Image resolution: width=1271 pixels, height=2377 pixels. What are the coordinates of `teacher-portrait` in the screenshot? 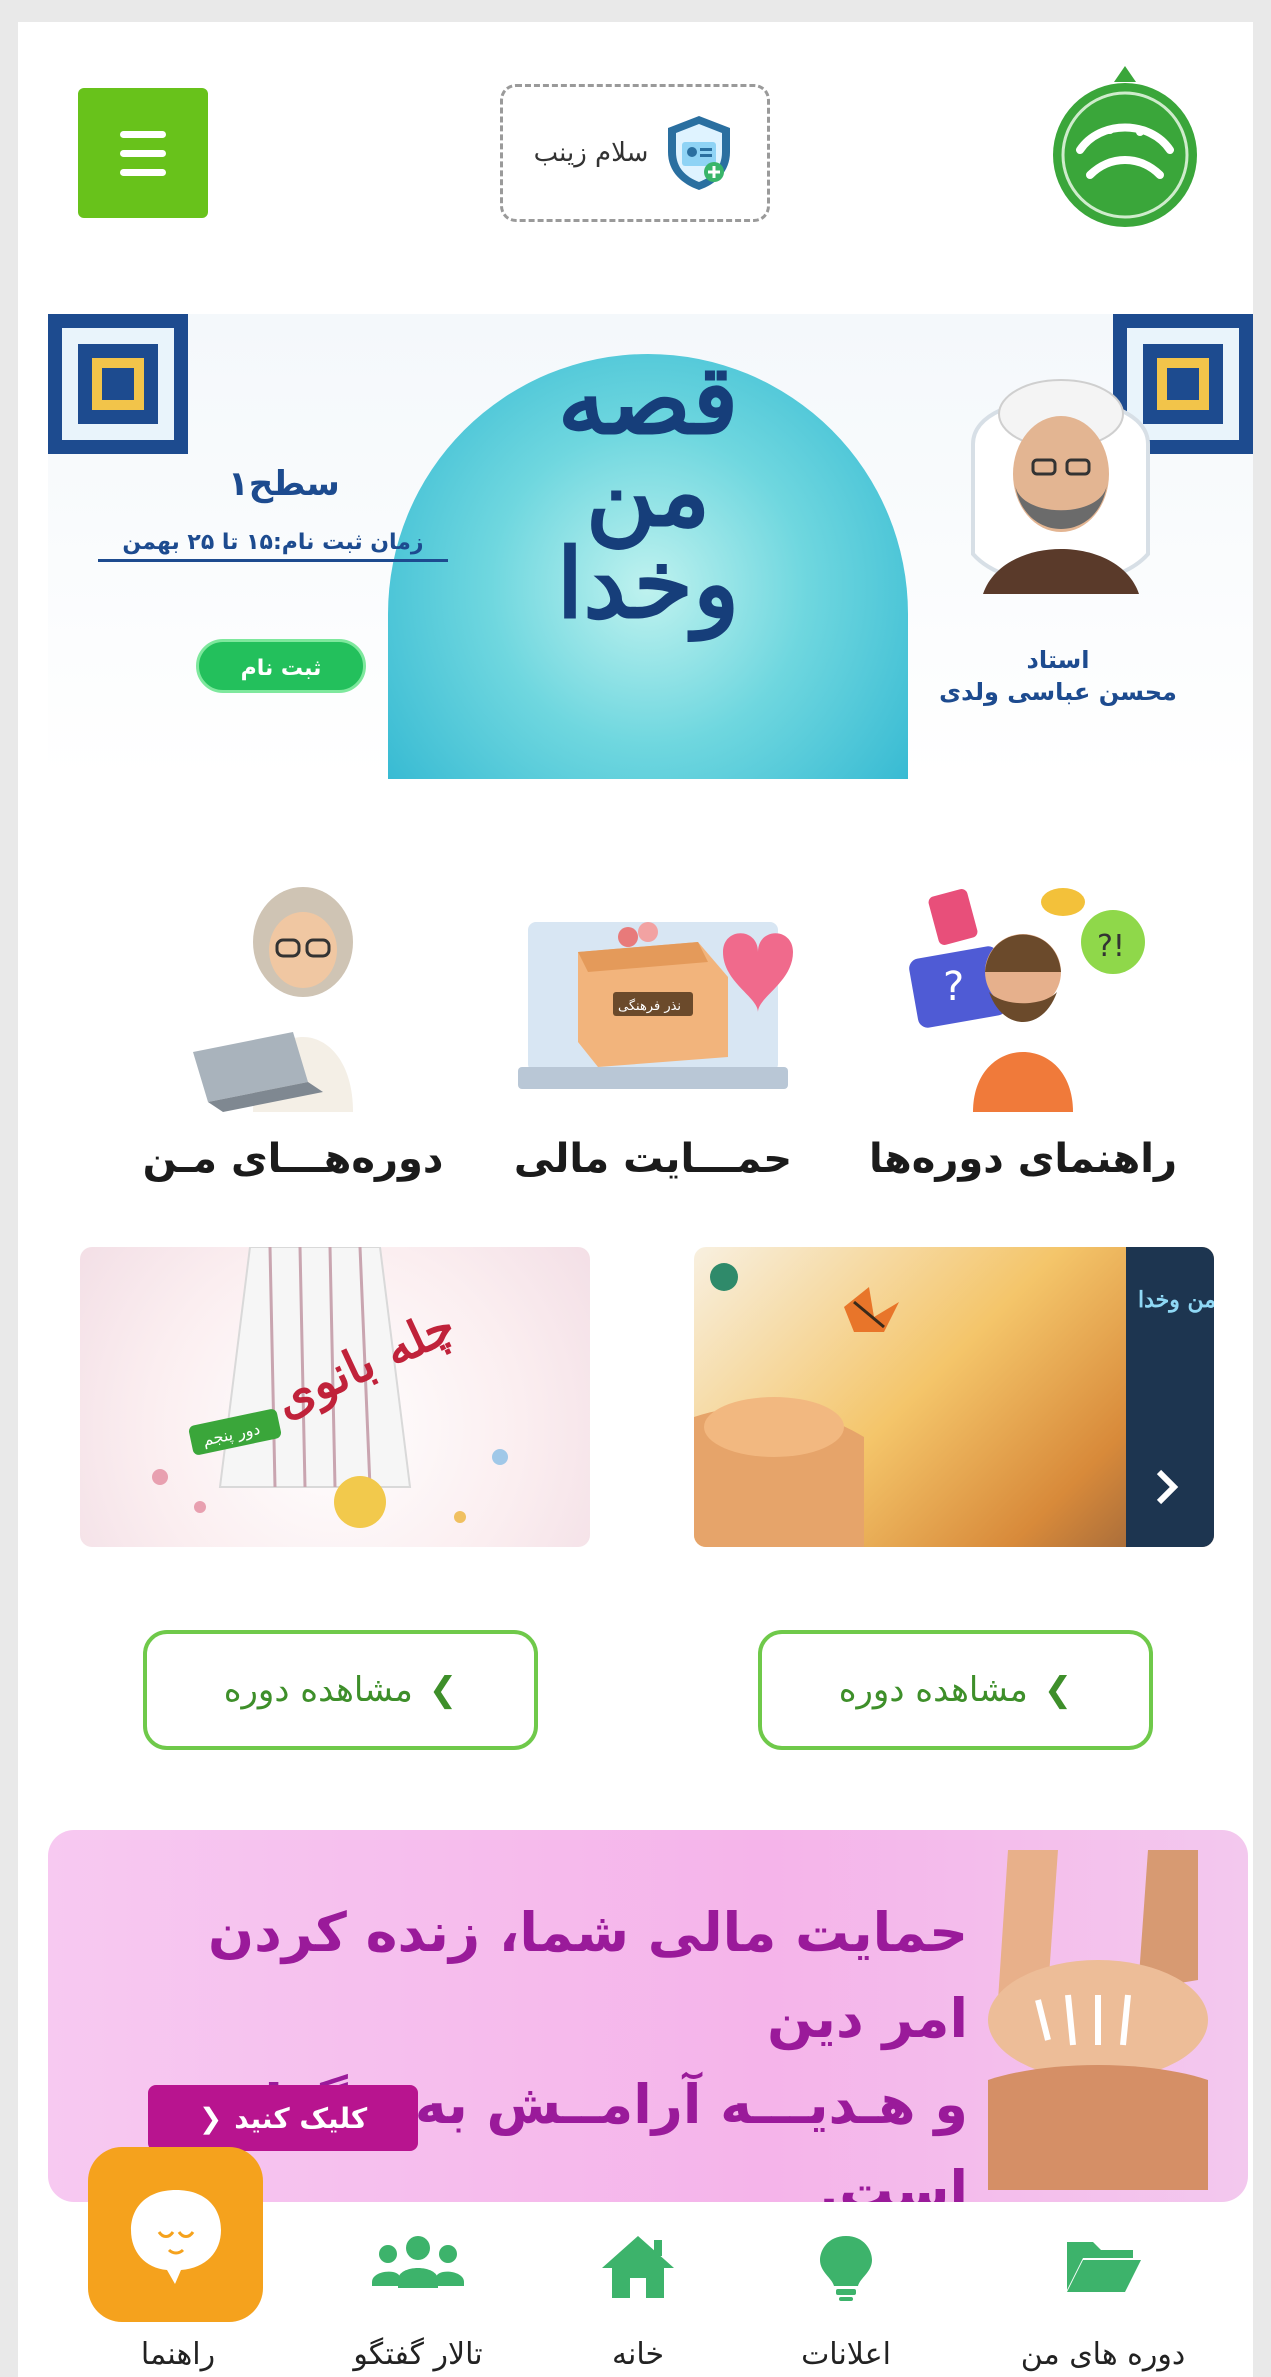 It's located at (1060, 486).